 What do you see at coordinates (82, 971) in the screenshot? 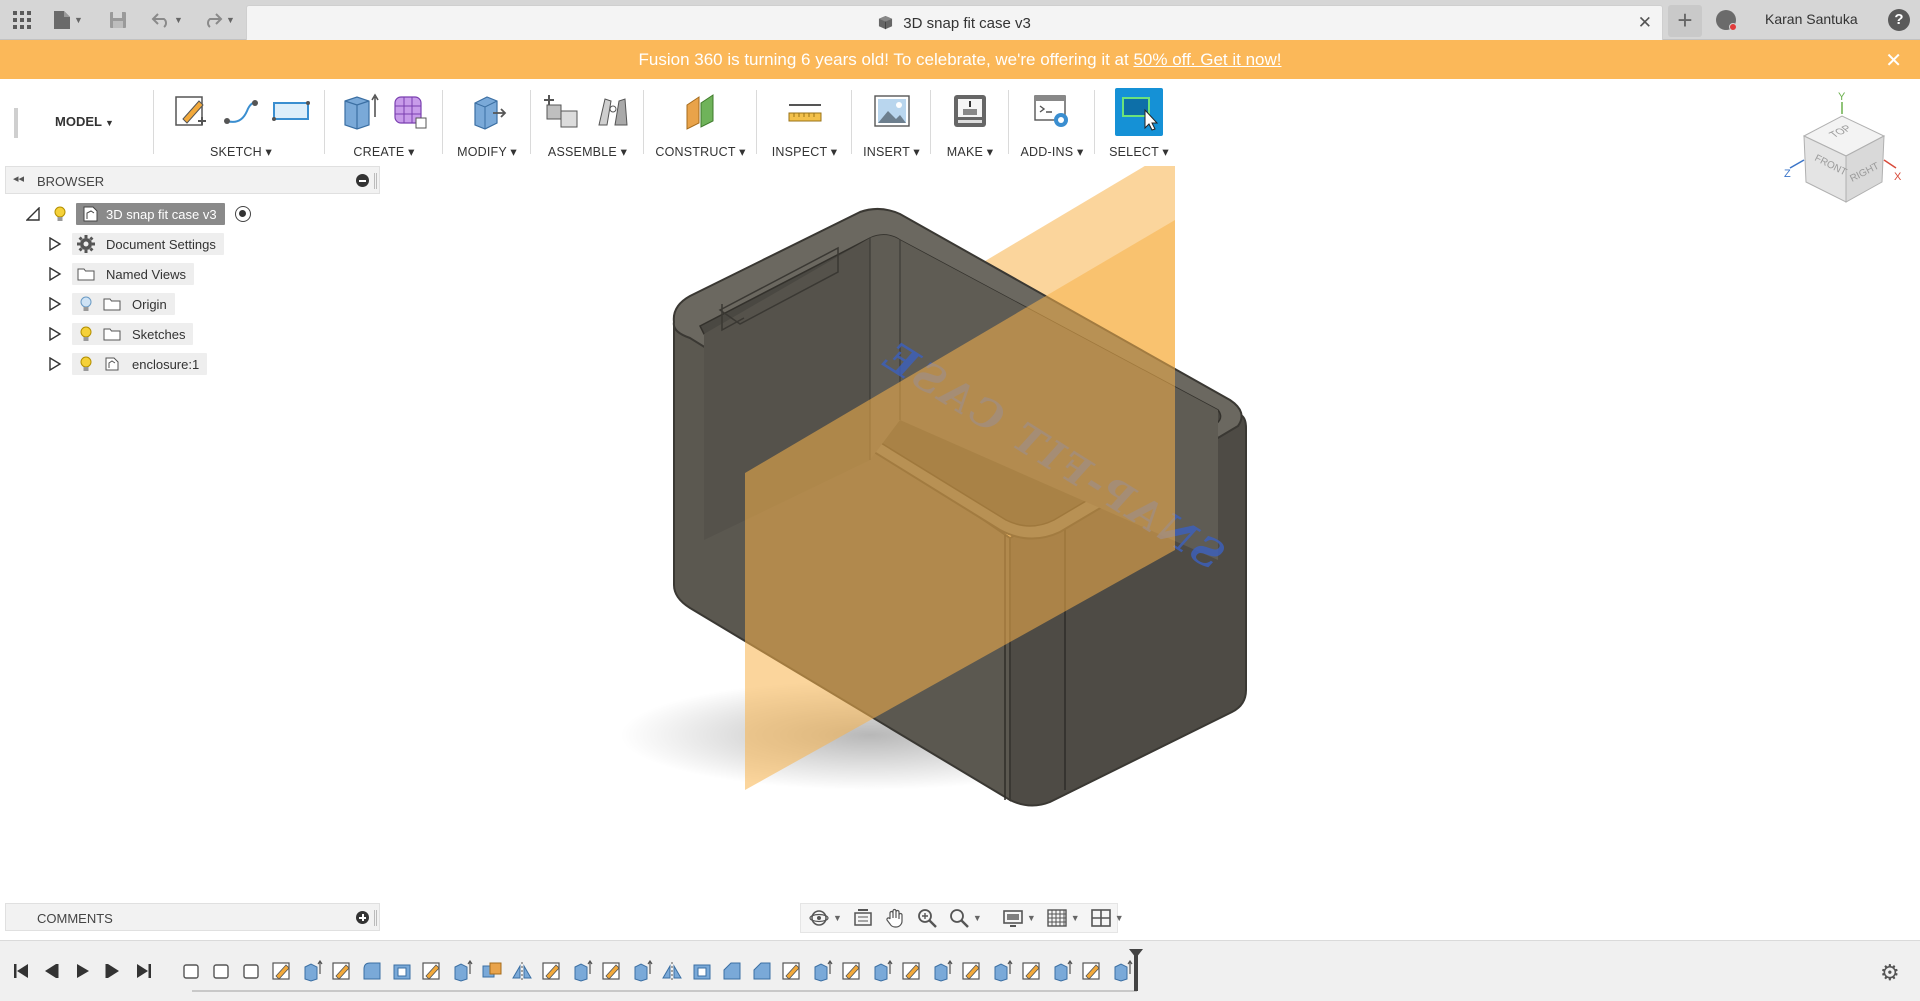
I see `play-button` at bounding box center [82, 971].